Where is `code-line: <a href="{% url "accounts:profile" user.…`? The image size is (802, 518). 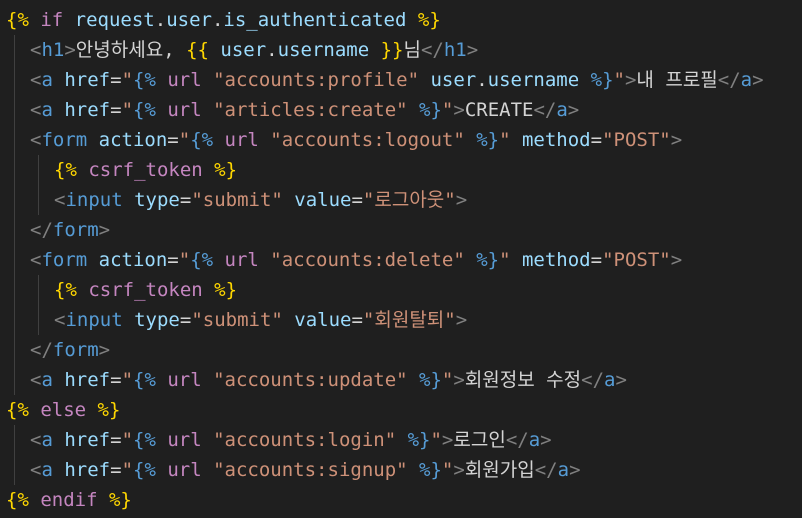
code-line: <a href="{% url "accounts:profile" user.… is located at coordinates (397, 80).